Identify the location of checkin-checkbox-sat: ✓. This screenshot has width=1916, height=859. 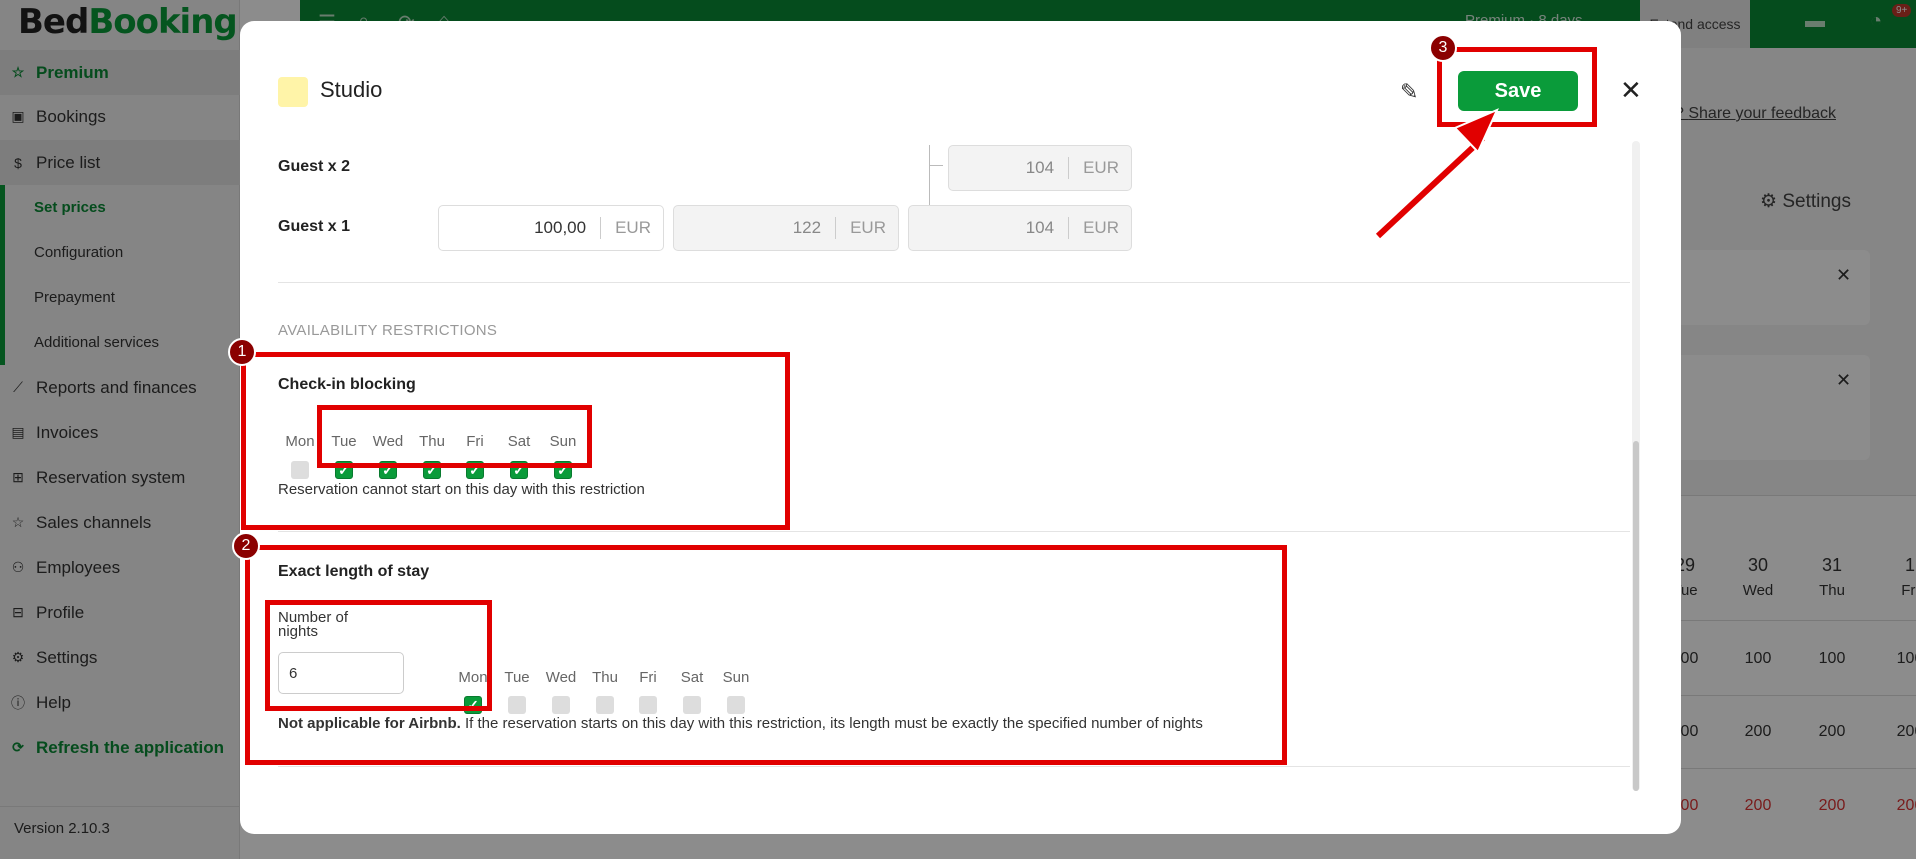
(519, 470).